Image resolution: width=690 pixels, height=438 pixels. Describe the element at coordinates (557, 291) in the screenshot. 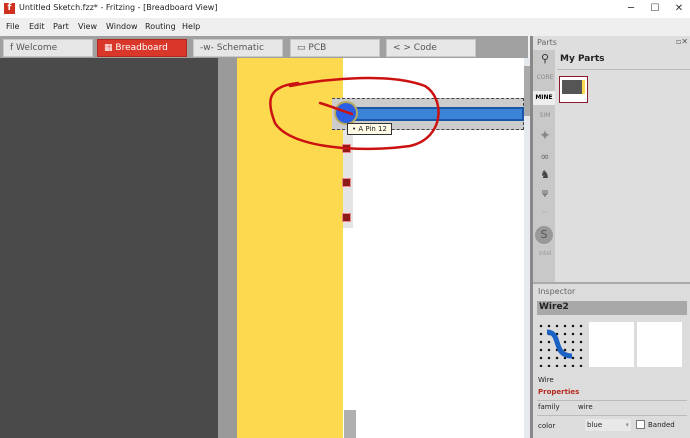

I see `inspector-header: Inspector` at that location.